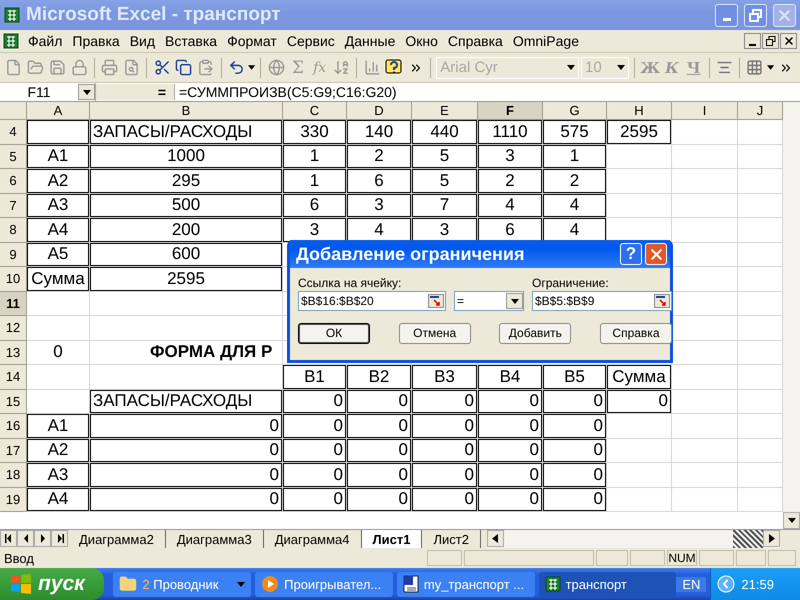  I want to click on row-header: 13, so click(13, 352).